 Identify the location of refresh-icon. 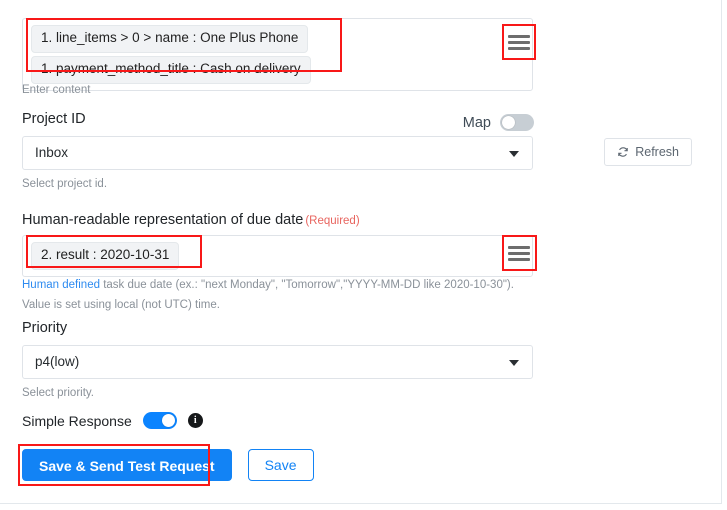
(623, 152).